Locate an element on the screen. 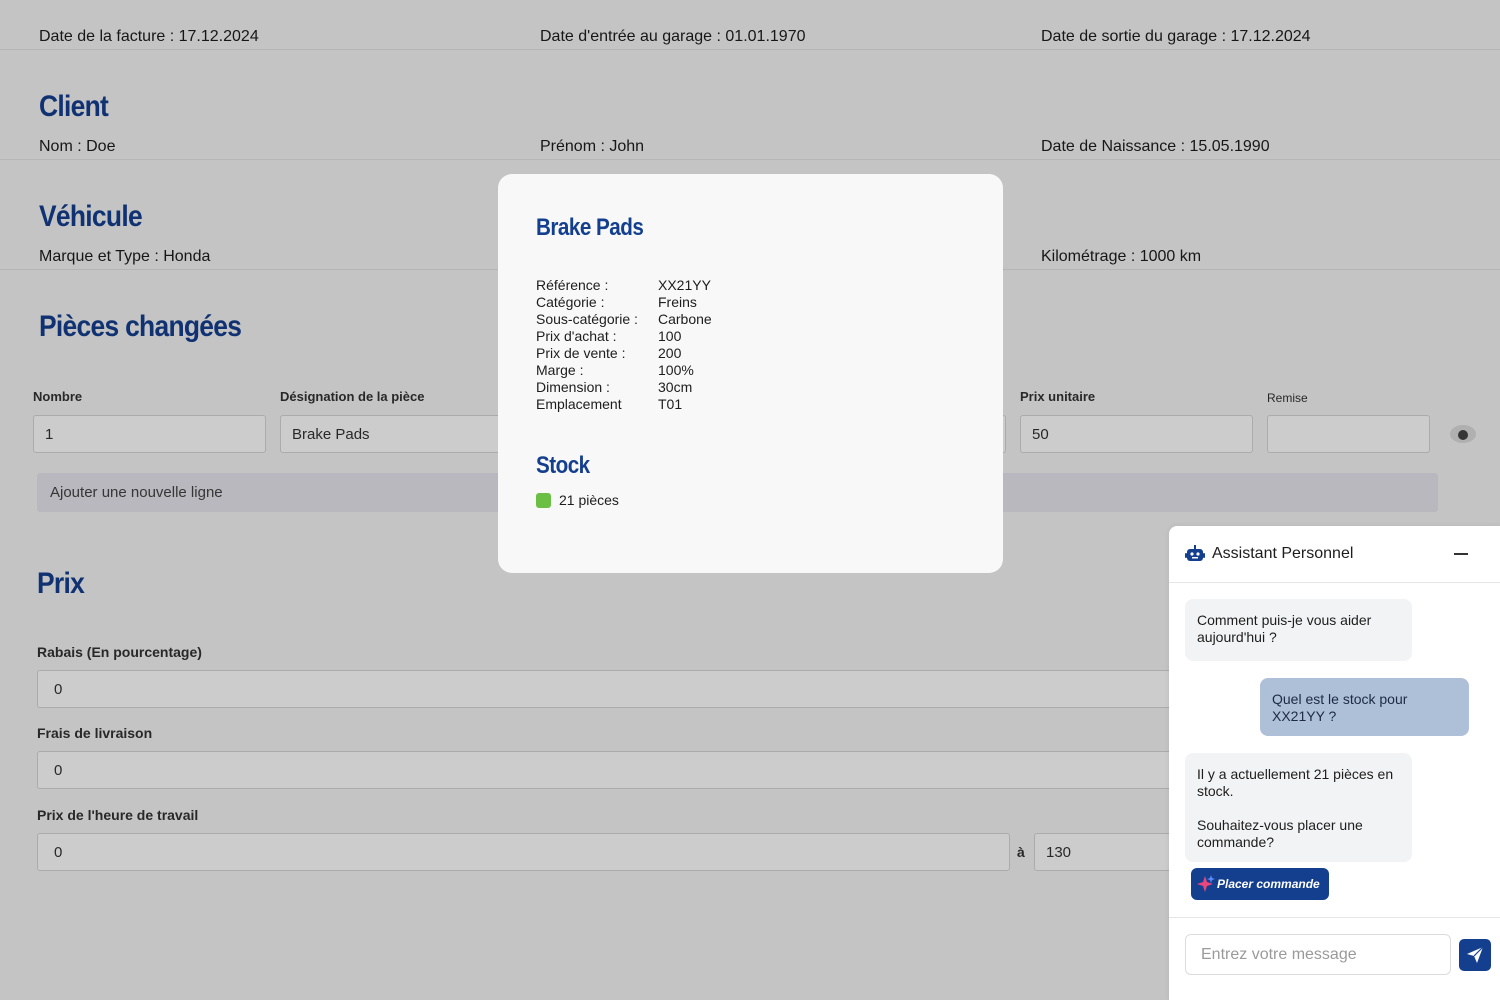 The width and height of the screenshot is (1500, 1000). stock-title: Stock is located at coordinates (563, 465).